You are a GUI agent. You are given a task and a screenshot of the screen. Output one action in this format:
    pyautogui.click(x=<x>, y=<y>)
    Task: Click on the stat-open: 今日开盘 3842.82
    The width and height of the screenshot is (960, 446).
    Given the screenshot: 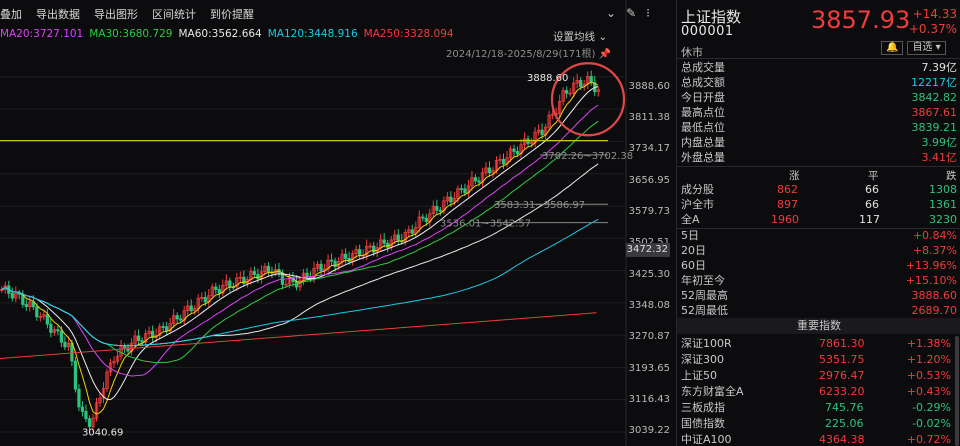 What is the action you would take?
    pyautogui.click(x=819, y=97)
    